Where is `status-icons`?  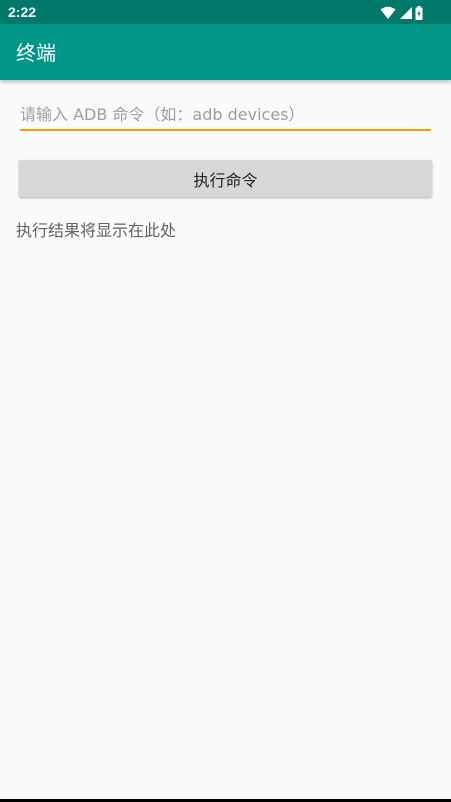 status-icons is located at coordinates (401, 12).